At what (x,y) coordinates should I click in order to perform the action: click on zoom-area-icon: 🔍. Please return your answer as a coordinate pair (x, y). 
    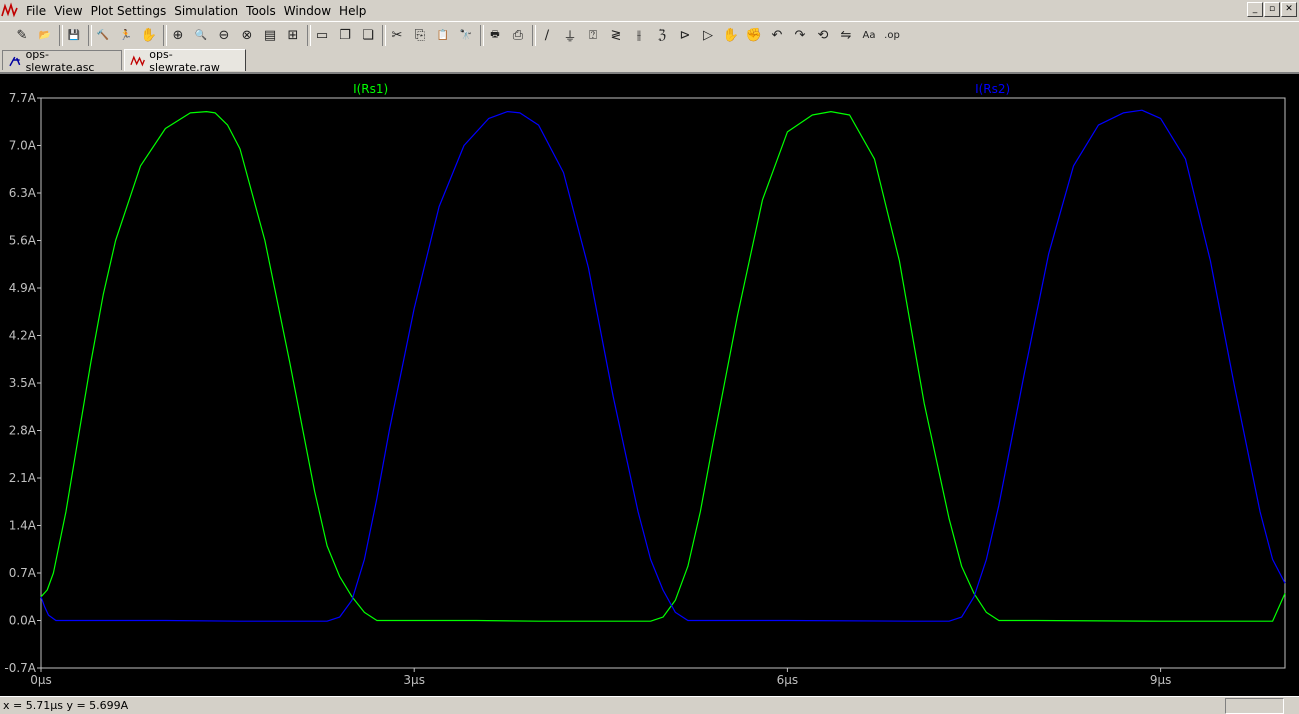
    Looking at the image, I should click on (201, 35).